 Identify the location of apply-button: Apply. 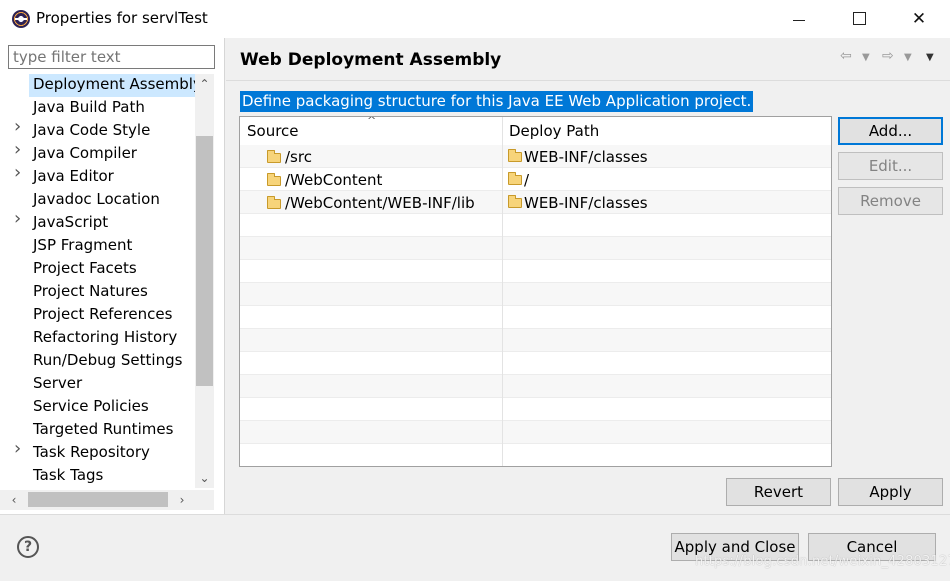
(890, 492).